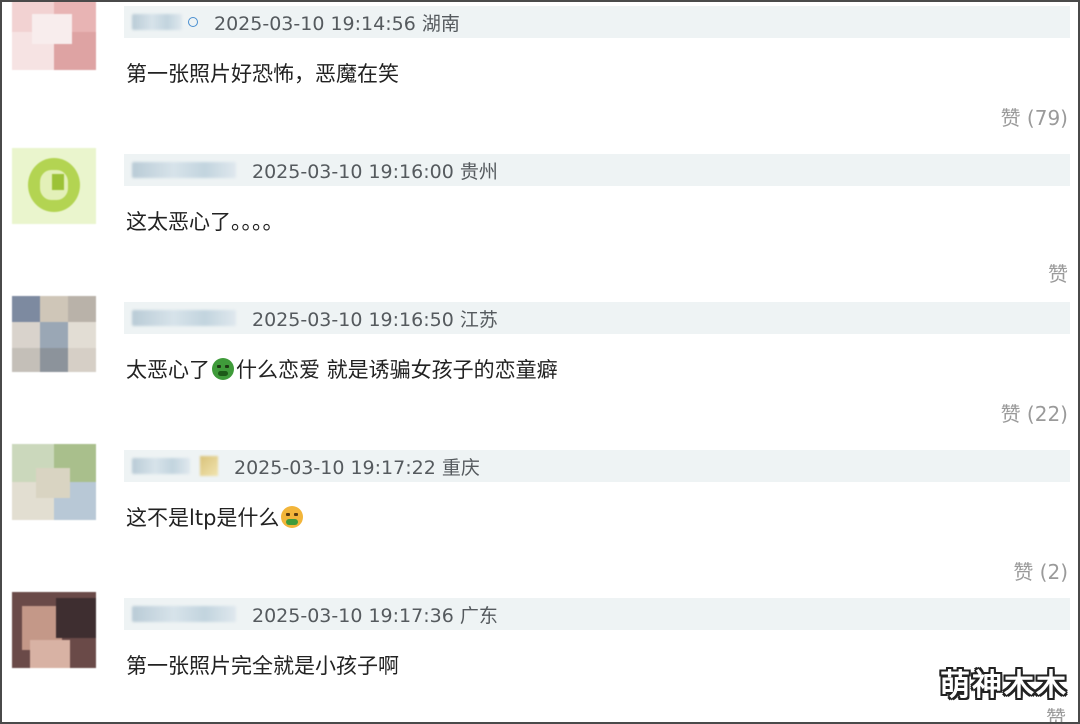 Image resolution: width=1080 pixels, height=724 pixels. What do you see at coordinates (292, 517) in the screenshot?
I see `vomiting-face-icon` at bounding box center [292, 517].